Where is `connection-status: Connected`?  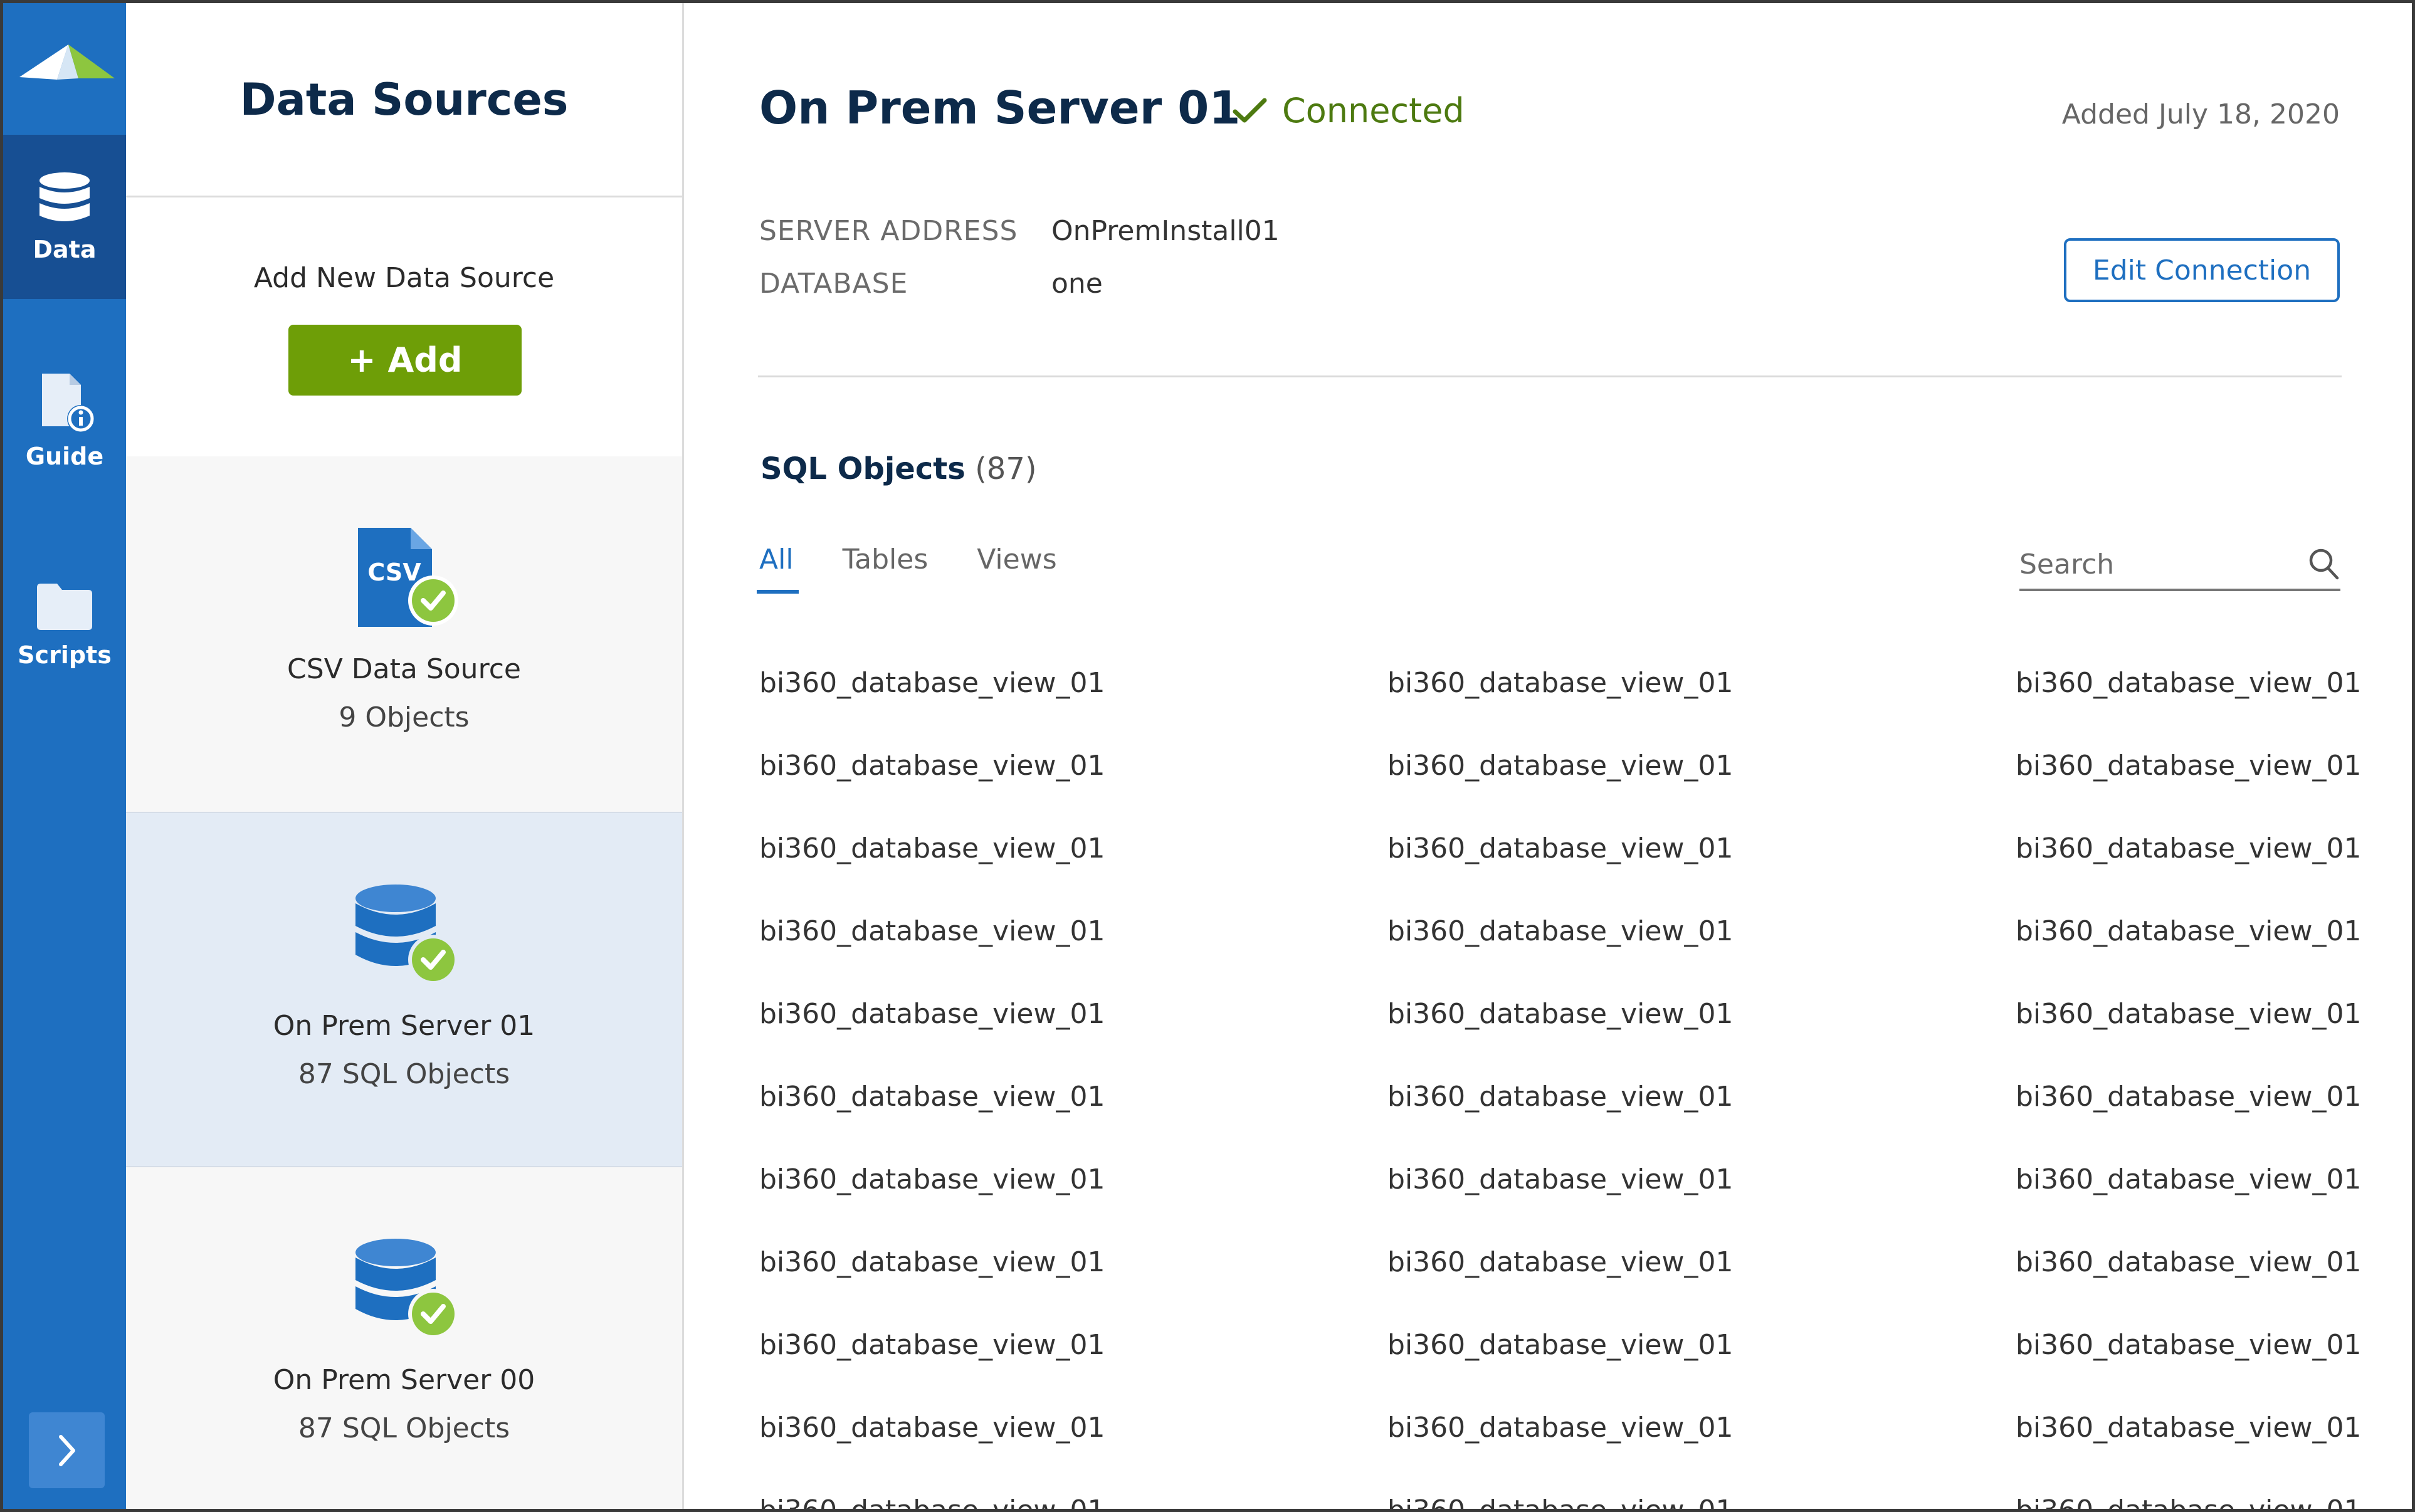 connection-status: Connected is located at coordinates (1348, 111).